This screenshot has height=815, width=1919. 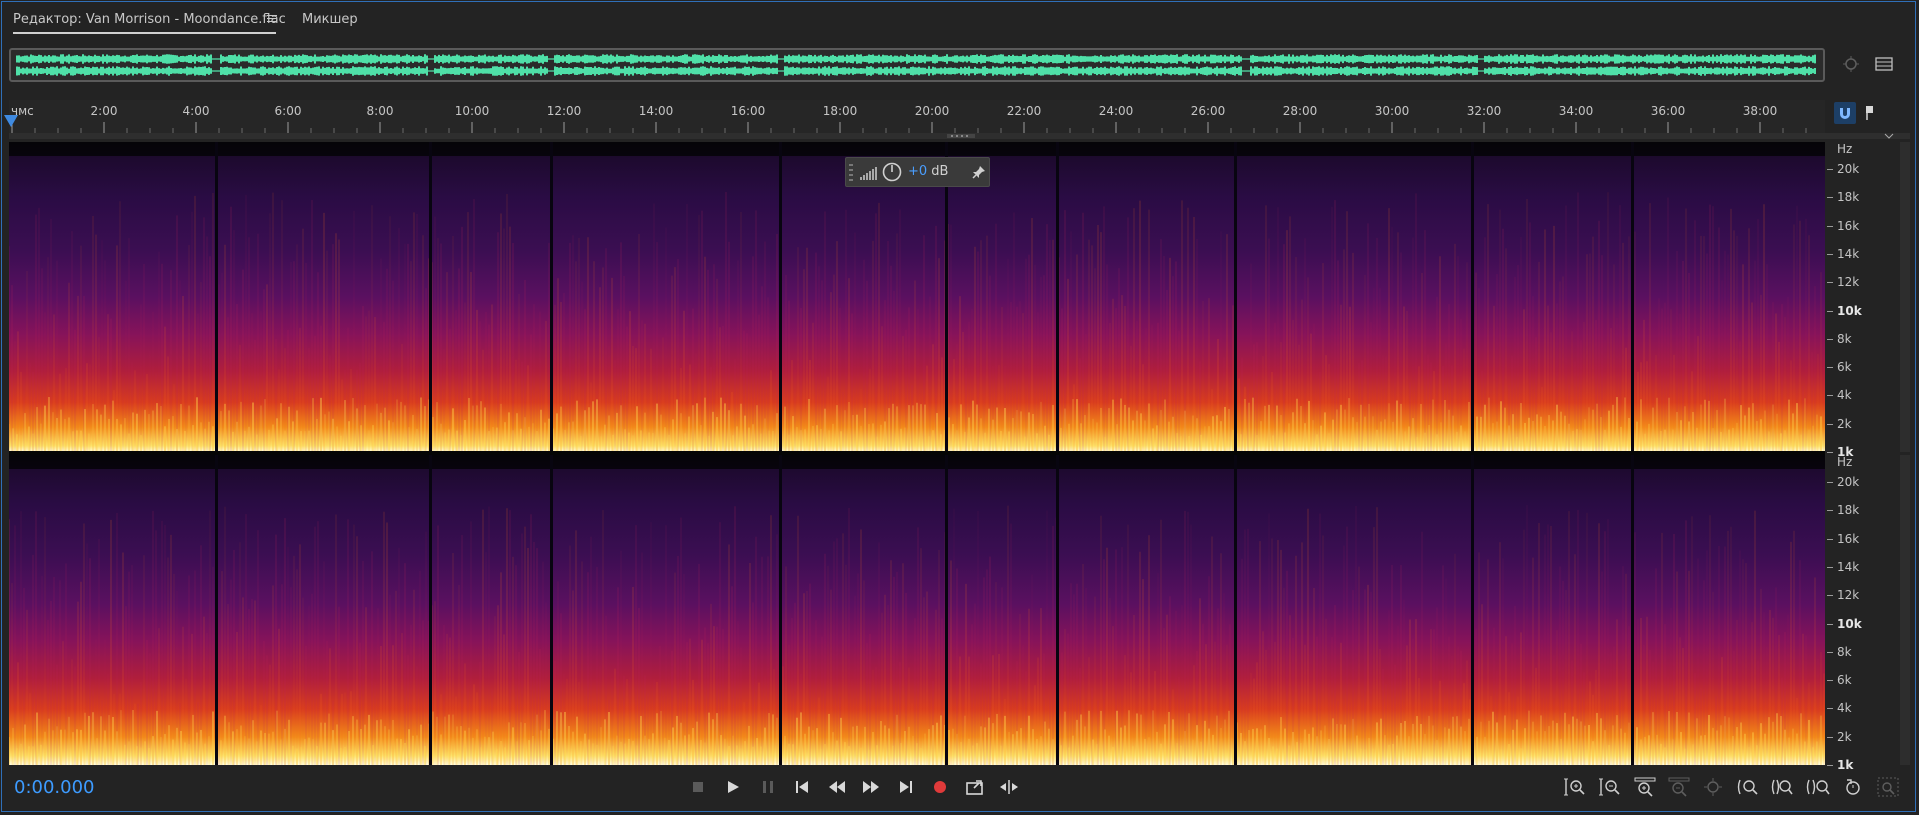 I want to click on playhead-marker, so click(x=11, y=121).